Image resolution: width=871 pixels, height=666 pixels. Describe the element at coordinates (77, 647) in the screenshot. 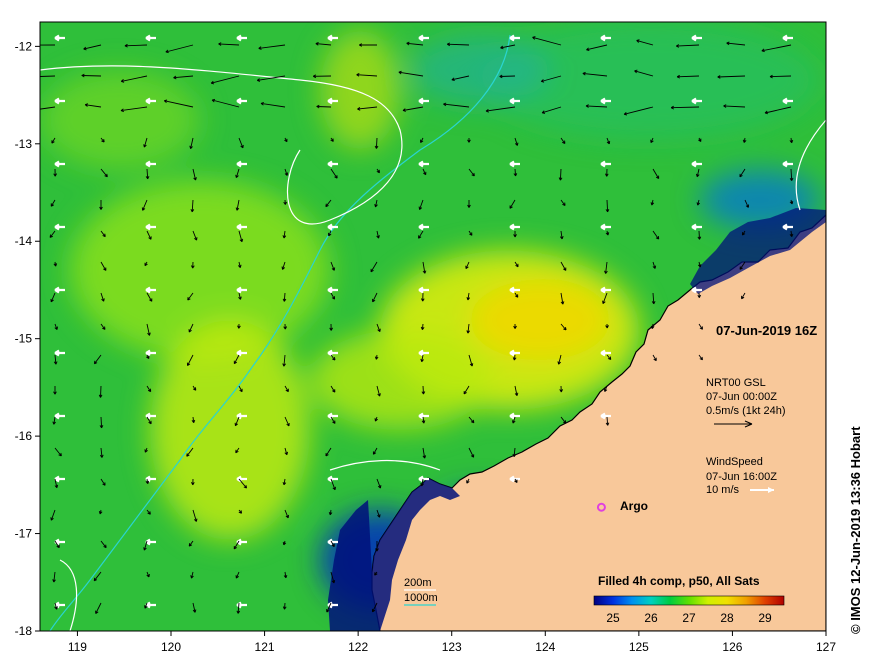

I see `x-tick-label: 119` at that location.